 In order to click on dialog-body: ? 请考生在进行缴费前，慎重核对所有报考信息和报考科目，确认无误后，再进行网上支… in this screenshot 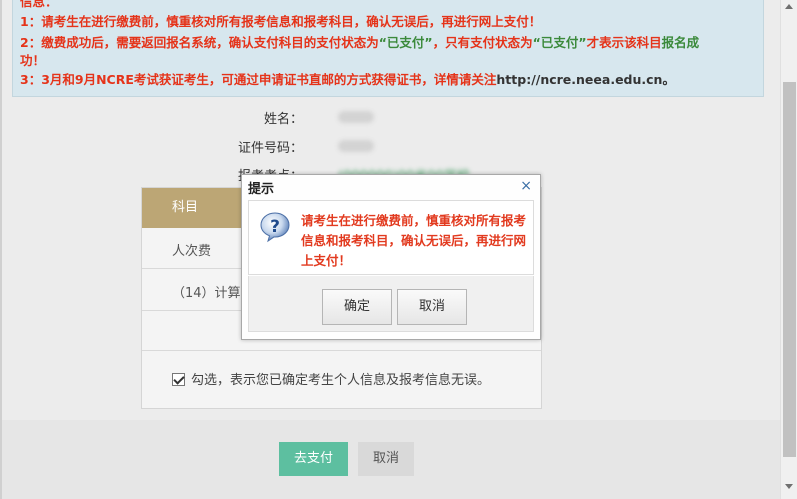, I will do `click(391, 237)`.